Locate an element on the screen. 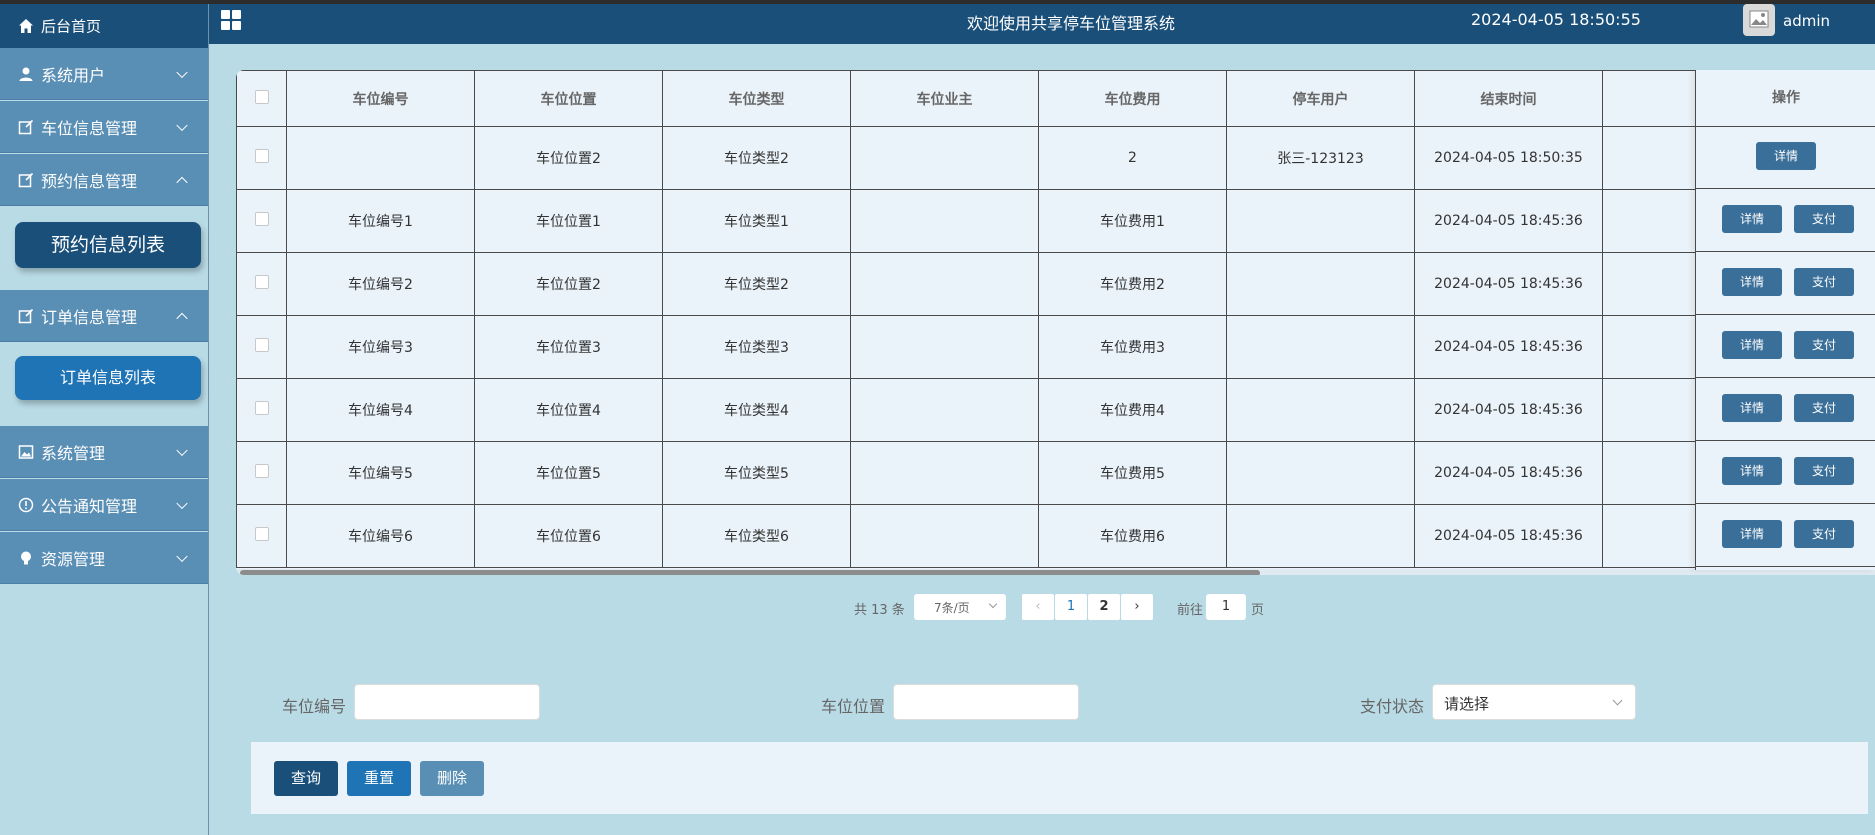 The image size is (1875, 835). next-page-button: › is located at coordinates (1137, 607).